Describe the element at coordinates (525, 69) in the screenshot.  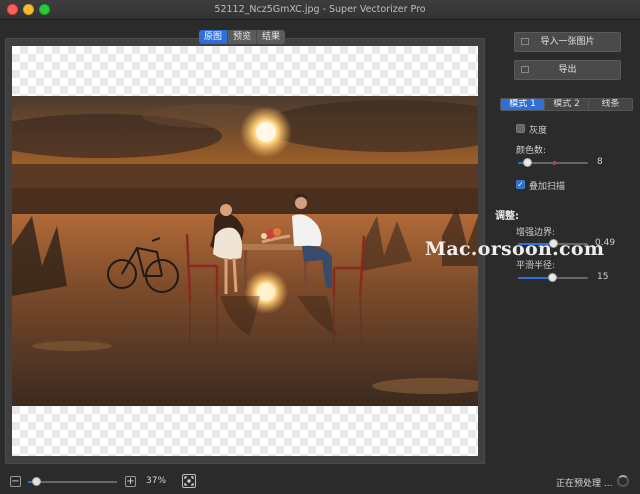
I see `export-icon` at that location.